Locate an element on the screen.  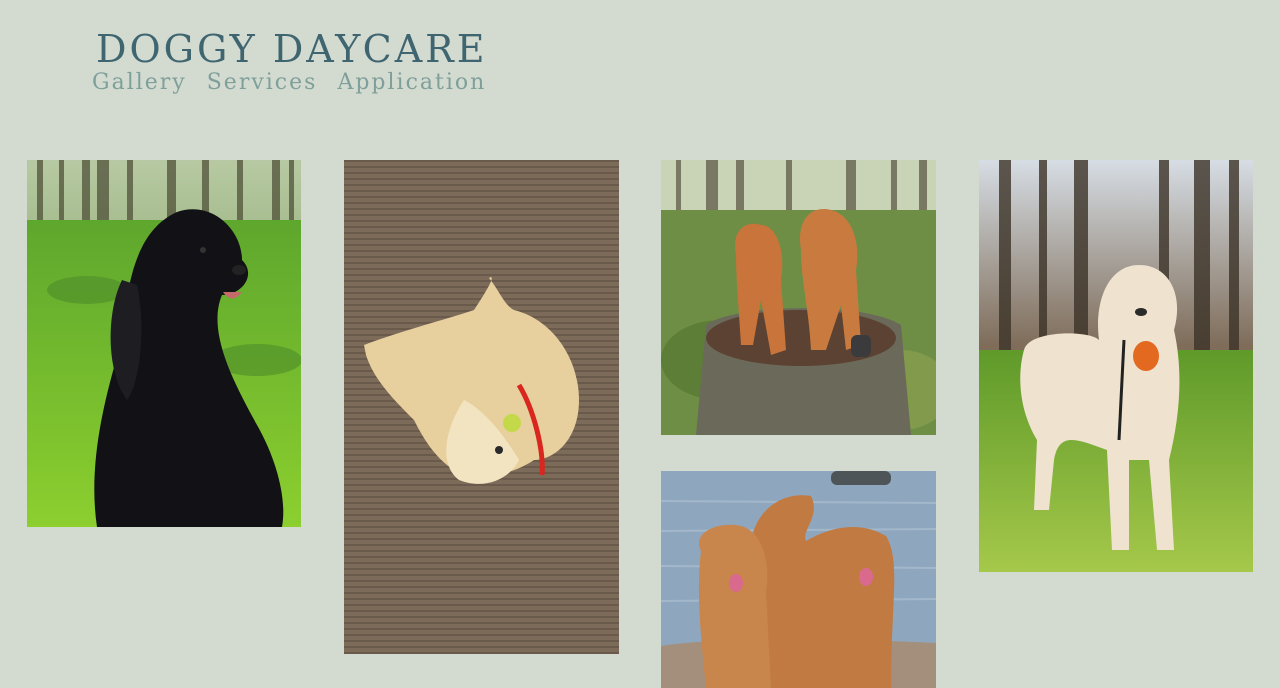
nav-link-services: Services is located at coordinates (262, 82).